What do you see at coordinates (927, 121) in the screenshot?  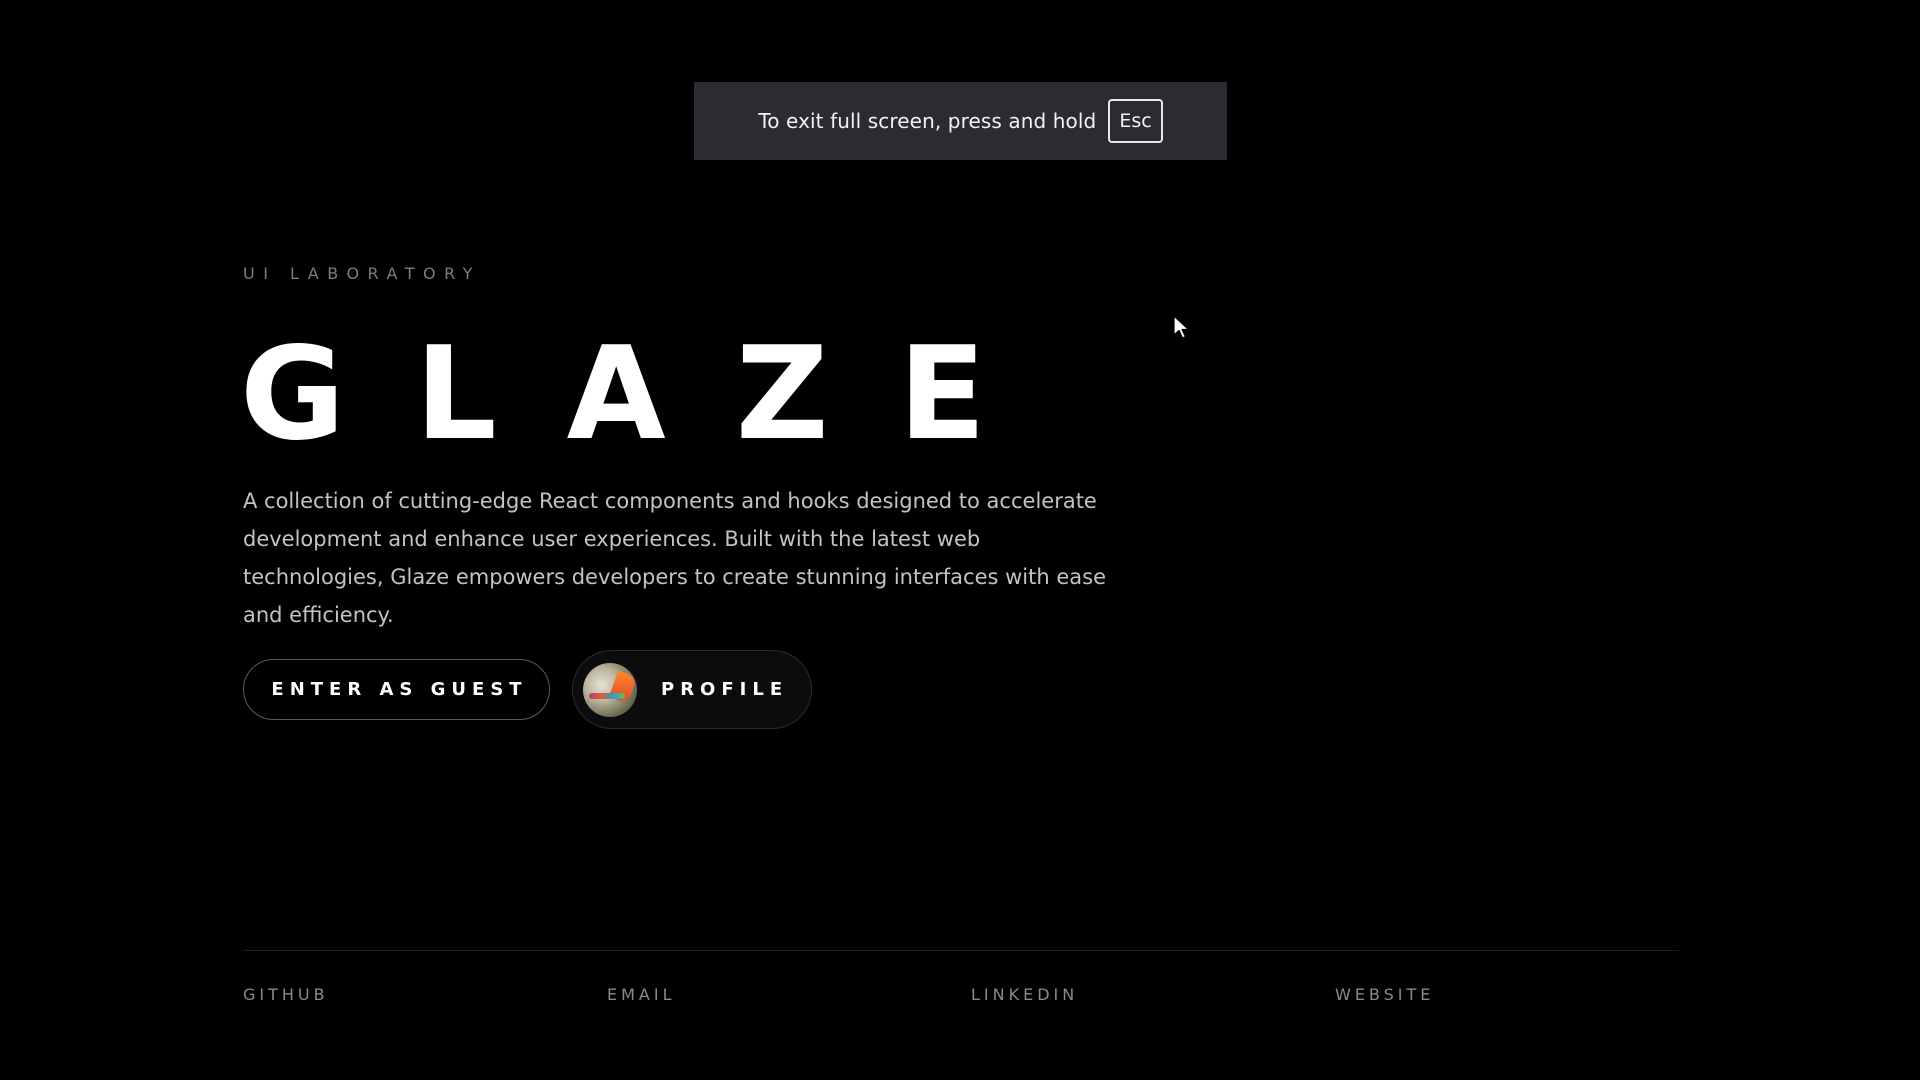 I see `fullscreen-notice-text: To exit full screen, press and hold` at bounding box center [927, 121].